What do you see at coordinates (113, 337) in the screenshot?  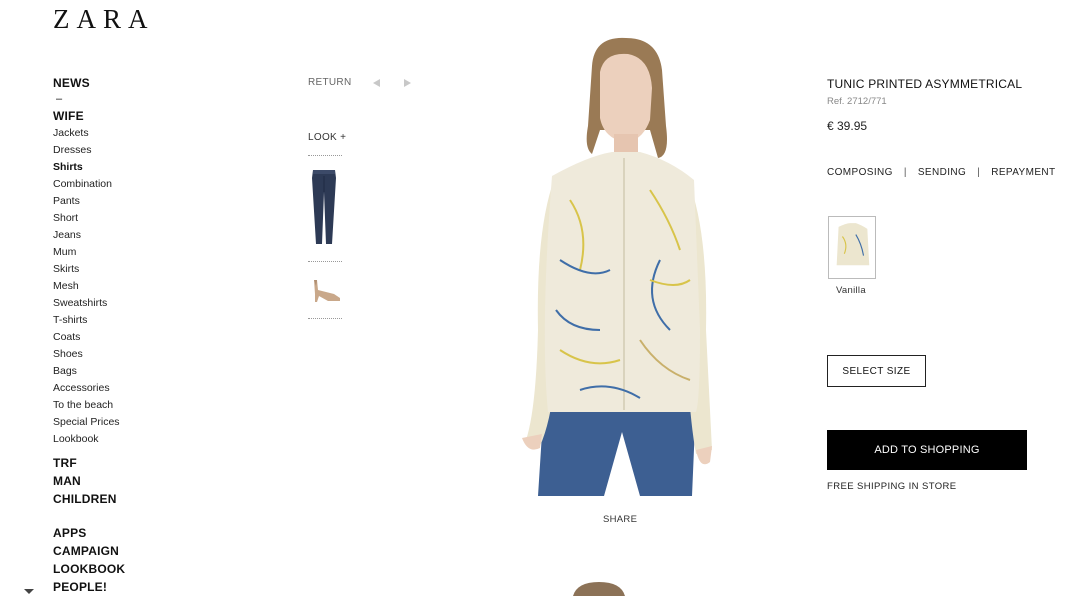 I see `nav-item-coats: Coats` at bounding box center [113, 337].